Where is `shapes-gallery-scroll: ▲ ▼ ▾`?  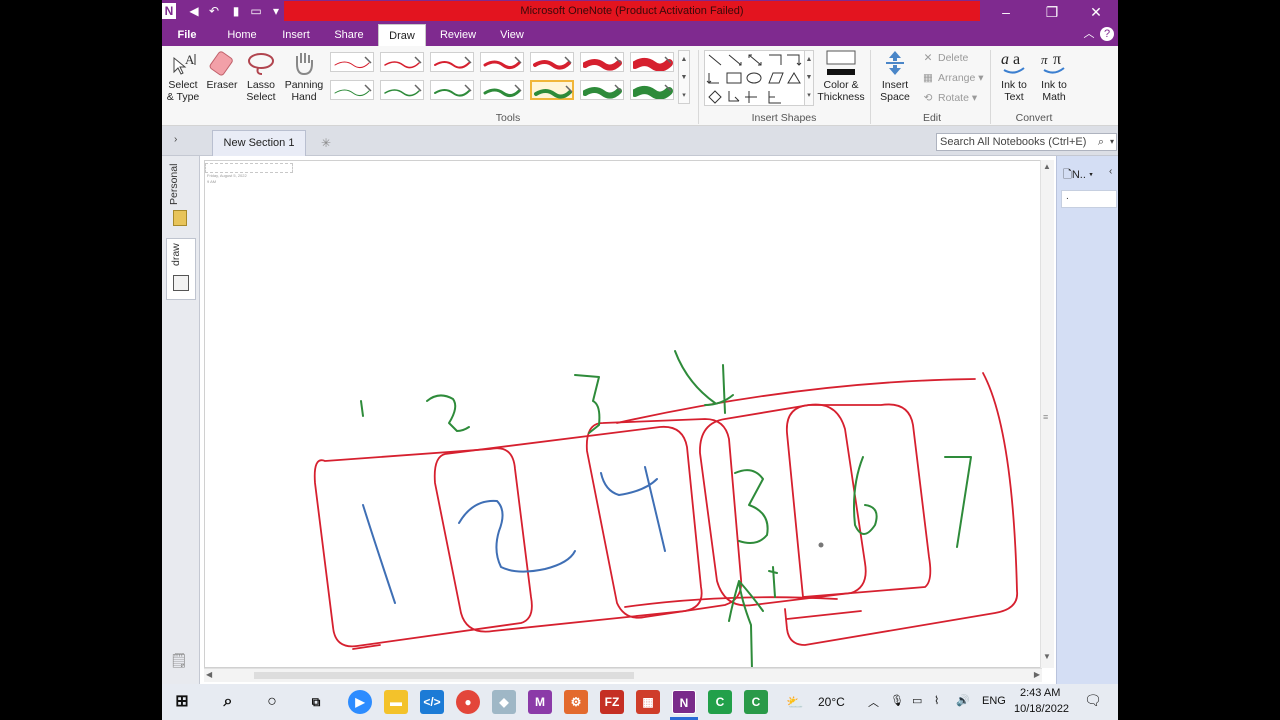
shapes-gallery-scroll: ▲ ▼ ▾ is located at coordinates (809, 78).